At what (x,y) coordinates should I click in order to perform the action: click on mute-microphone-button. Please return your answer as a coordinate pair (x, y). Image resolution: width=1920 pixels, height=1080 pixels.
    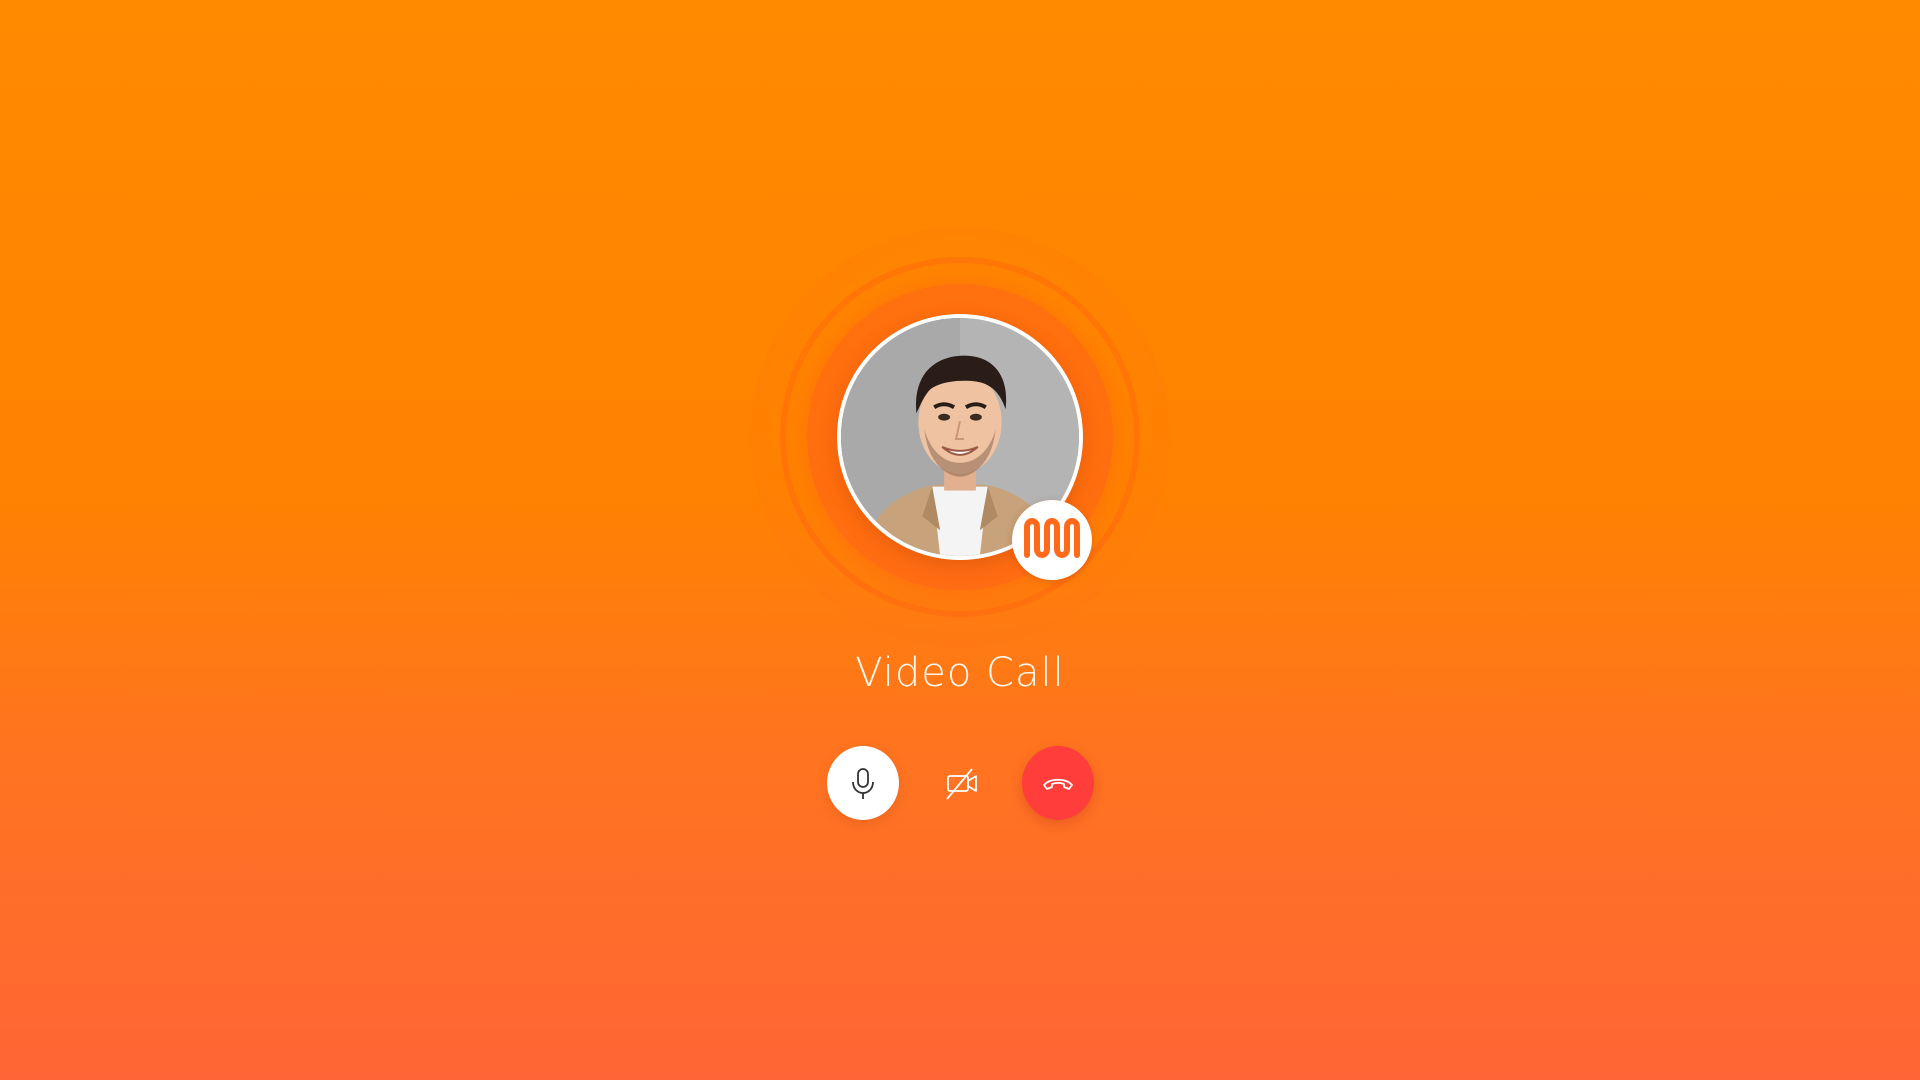
    Looking at the image, I should click on (863, 783).